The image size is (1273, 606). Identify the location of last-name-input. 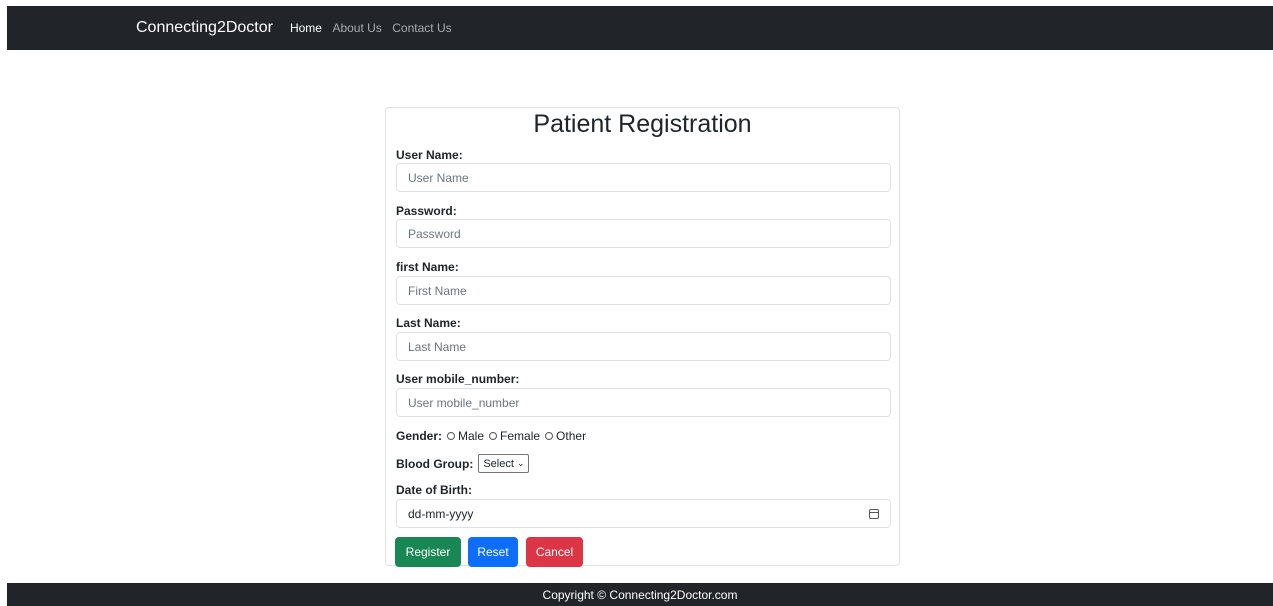
(643, 346).